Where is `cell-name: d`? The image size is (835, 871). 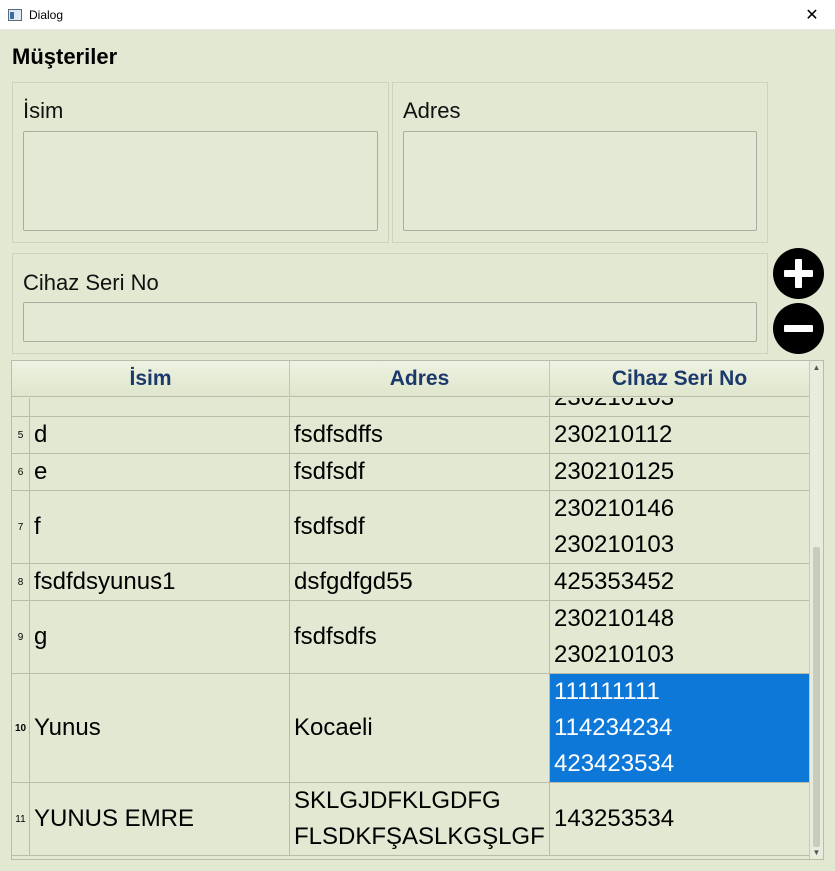
cell-name: d is located at coordinates (160, 435).